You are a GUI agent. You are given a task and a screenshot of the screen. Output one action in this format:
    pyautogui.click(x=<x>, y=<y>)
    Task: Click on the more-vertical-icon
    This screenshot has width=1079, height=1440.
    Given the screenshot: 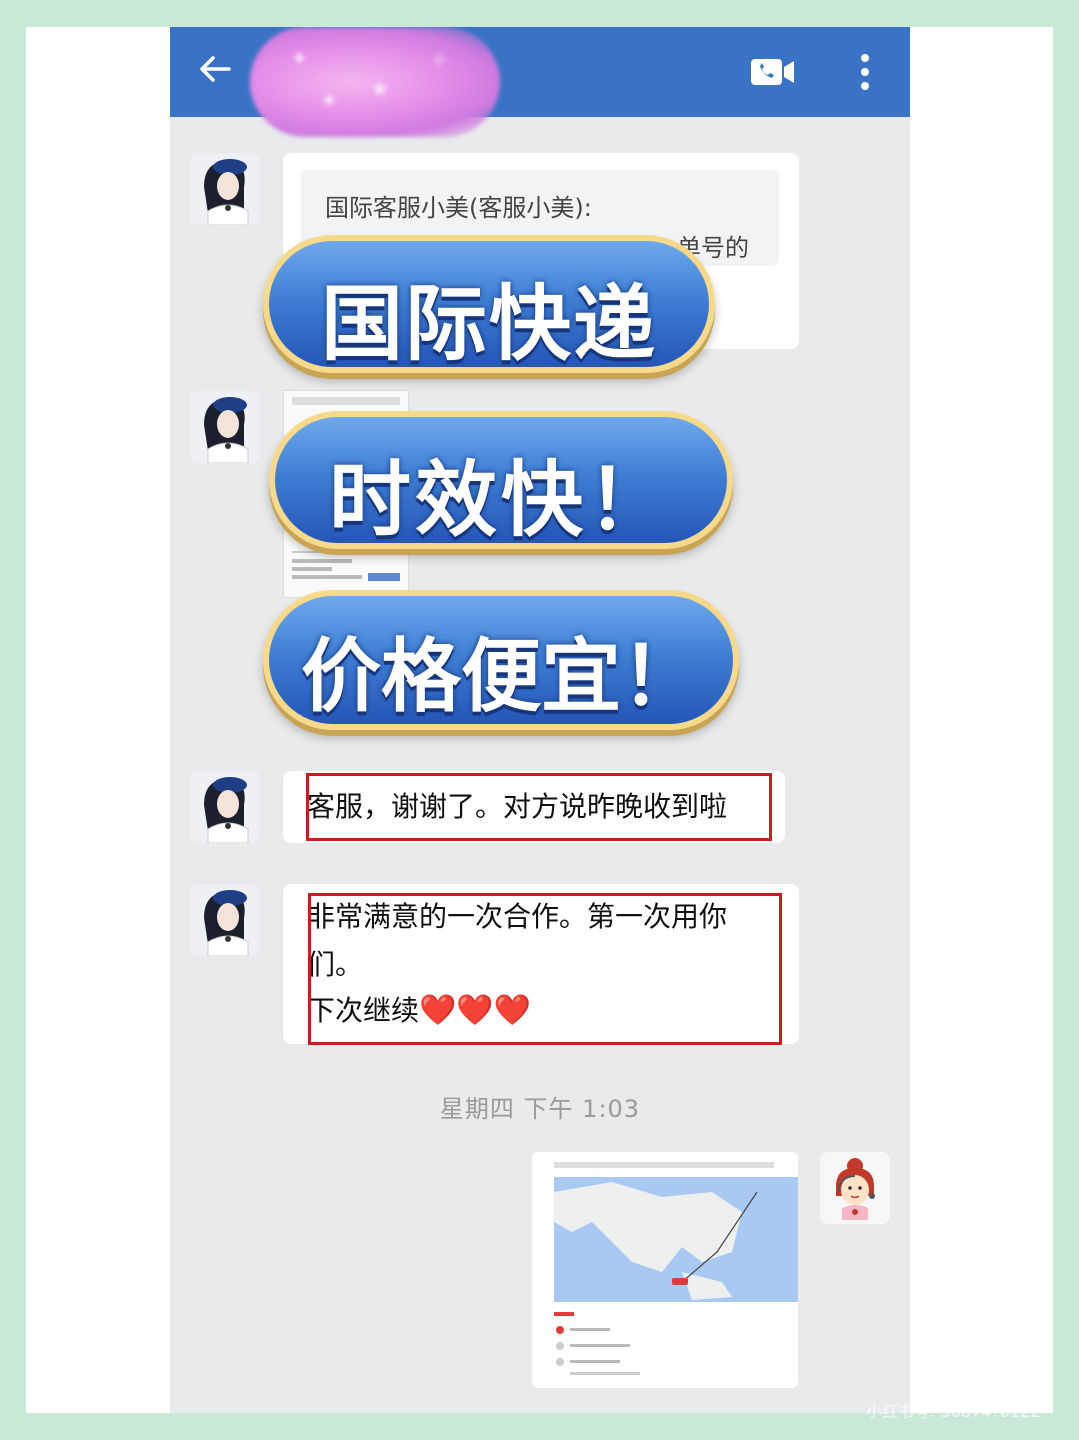 What is the action you would take?
    pyautogui.click(x=865, y=72)
    